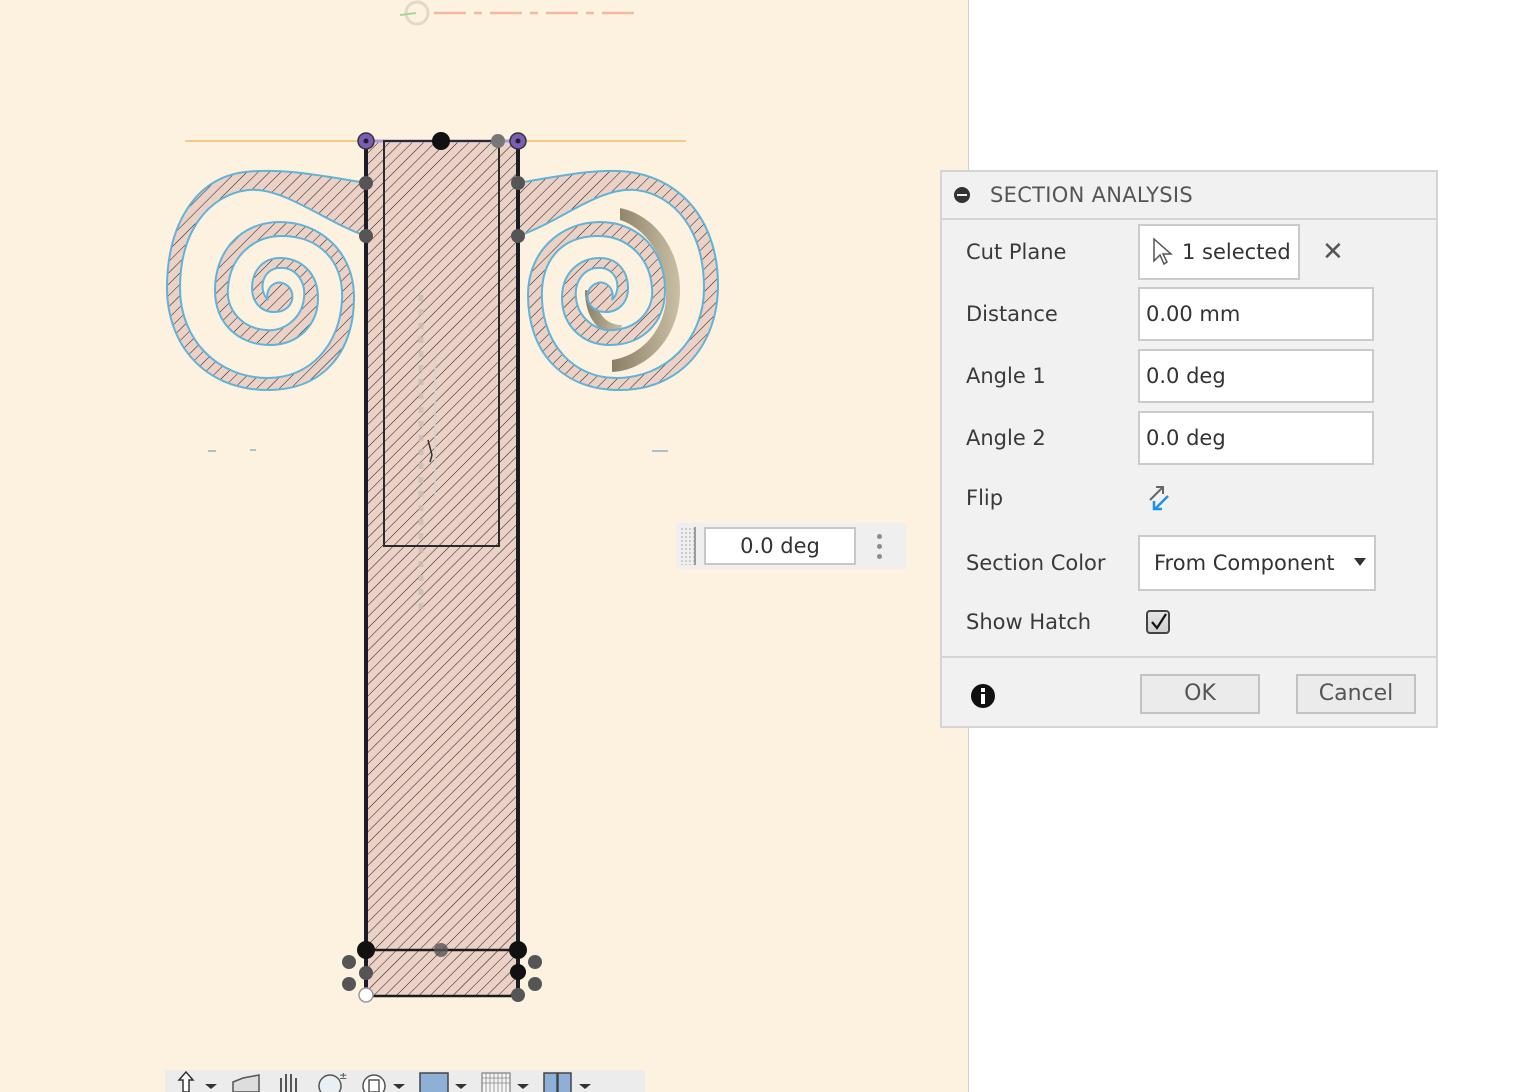  Describe the element at coordinates (1012, 314) in the screenshot. I see `distance-label: Distance` at that location.